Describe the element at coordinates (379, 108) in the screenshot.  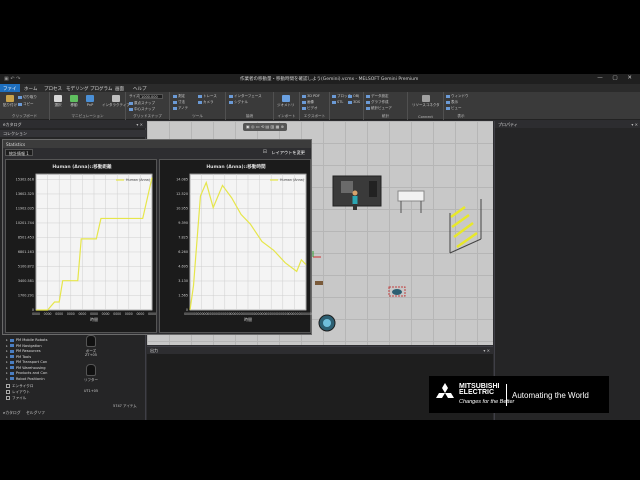
I see `stats-viewer-button: 統計ビューア` at that location.